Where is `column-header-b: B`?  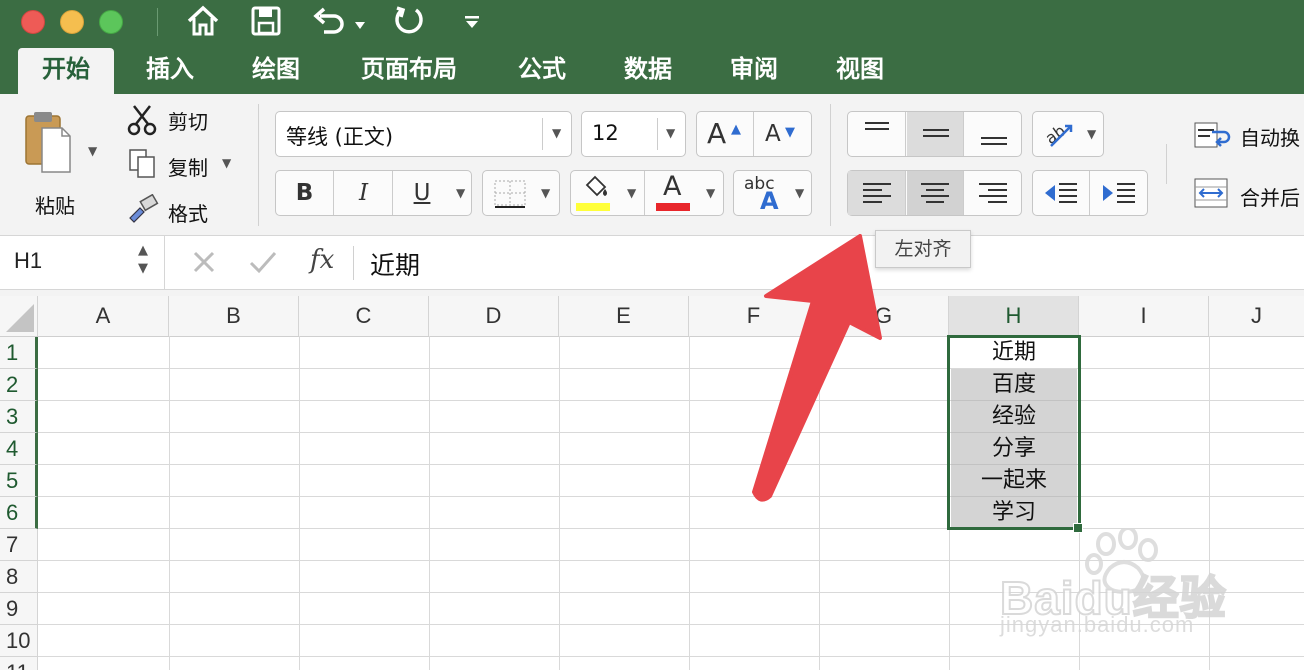
column-header-b: B is located at coordinates (234, 316).